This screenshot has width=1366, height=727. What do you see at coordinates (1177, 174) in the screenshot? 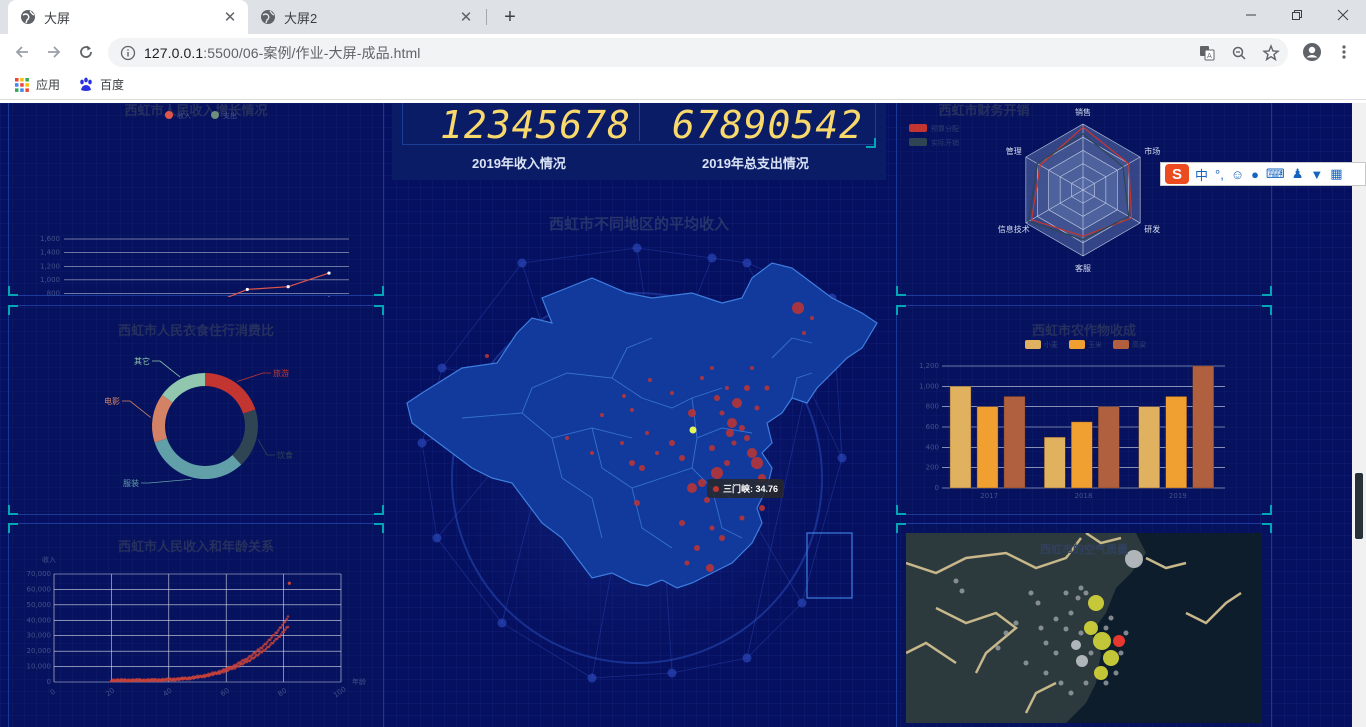
I see `sogou-logo-icon: S` at bounding box center [1177, 174].